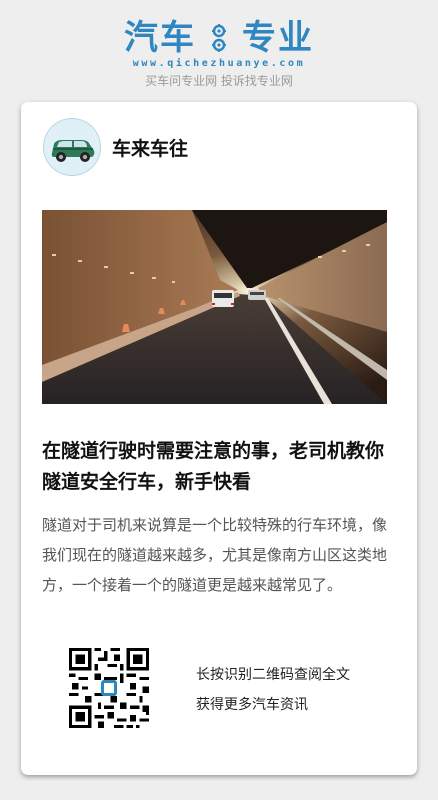  I want to click on logo-text-left: 汽车, so click(160, 38).